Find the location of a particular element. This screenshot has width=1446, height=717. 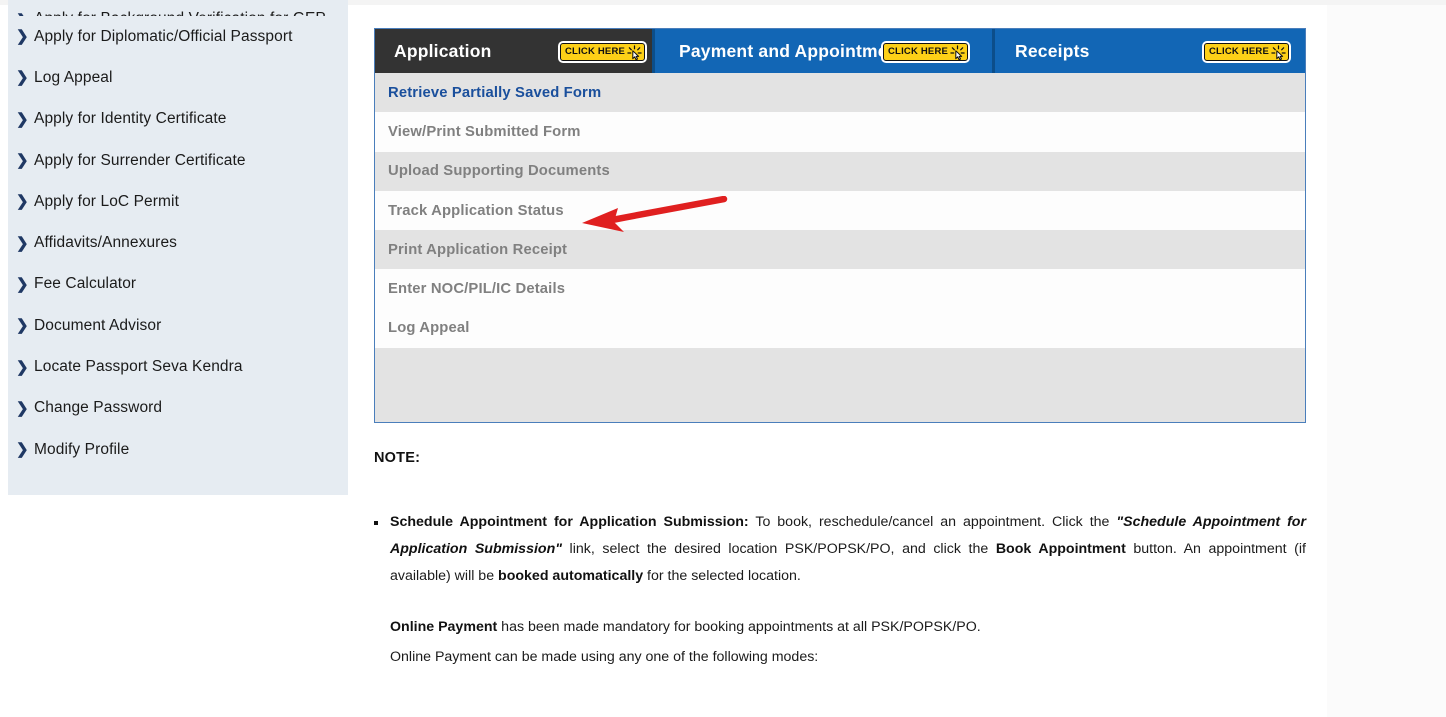

sidebar-item-label: Apply for Surrender Certificate is located at coordinates (140, 160).